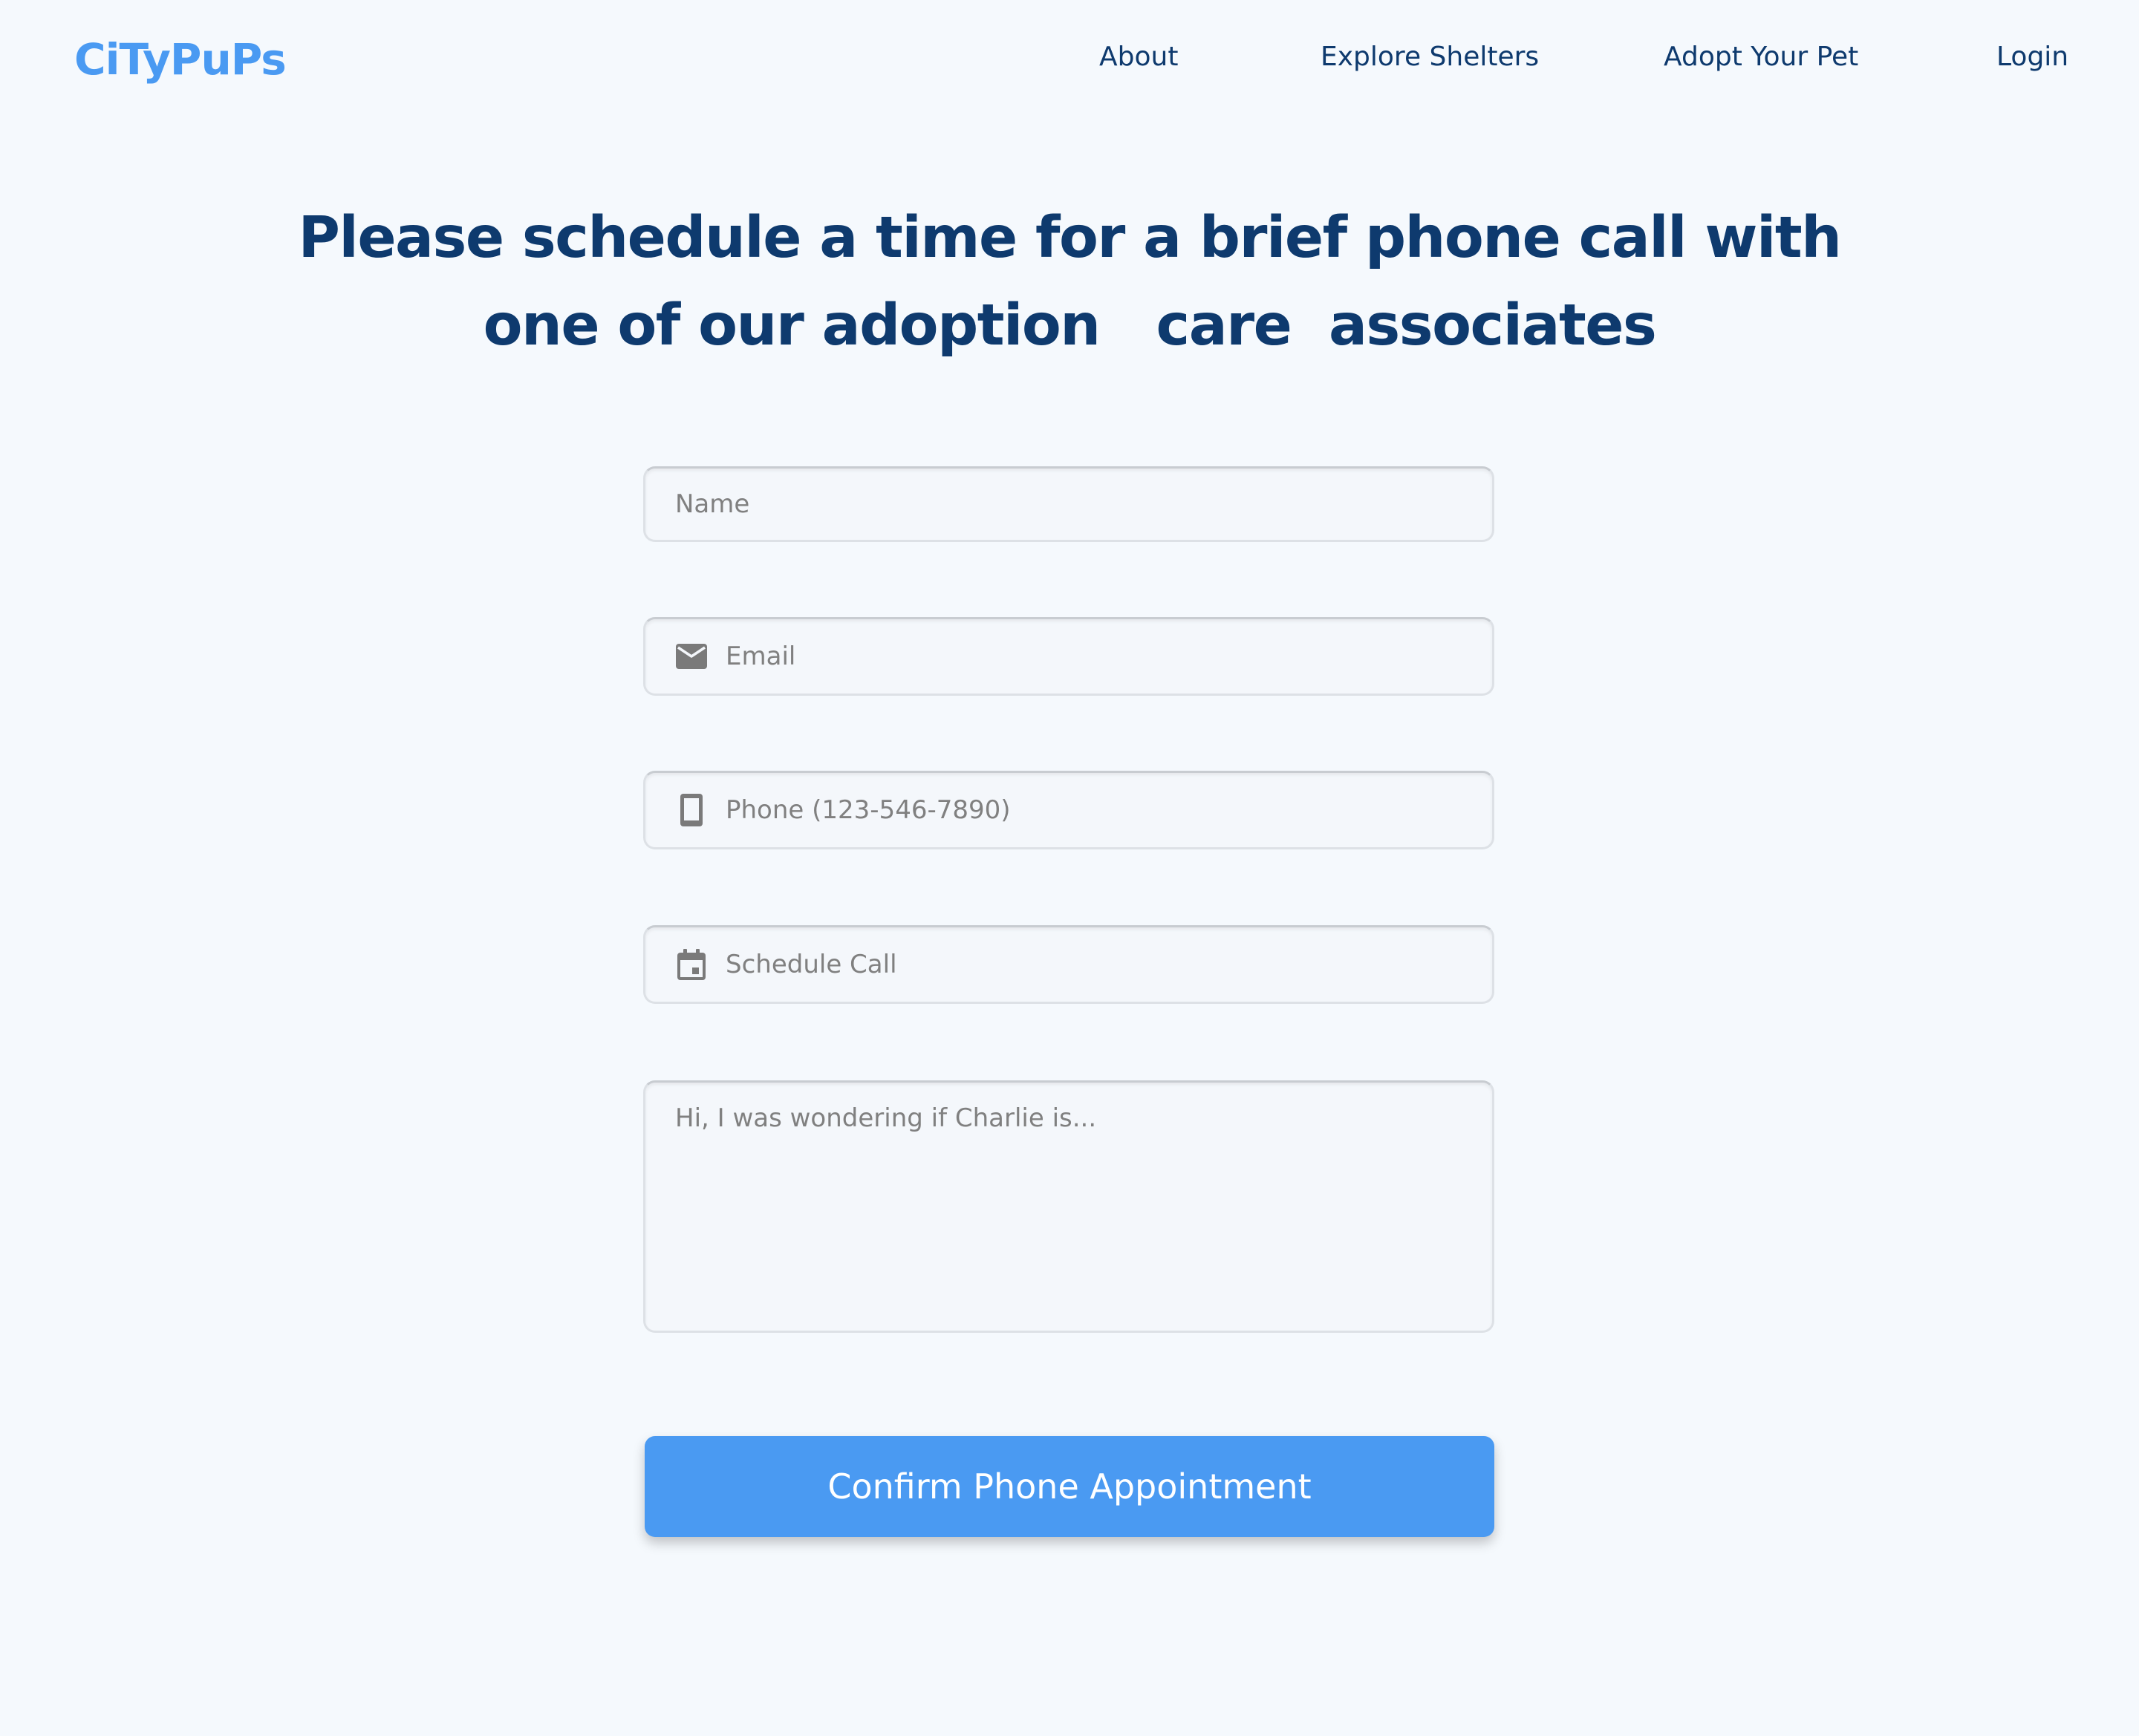  Describe the element at coordinates (1068, 964) in the screenshot. I see `schedule-call-field: Schedule Call` at that location.